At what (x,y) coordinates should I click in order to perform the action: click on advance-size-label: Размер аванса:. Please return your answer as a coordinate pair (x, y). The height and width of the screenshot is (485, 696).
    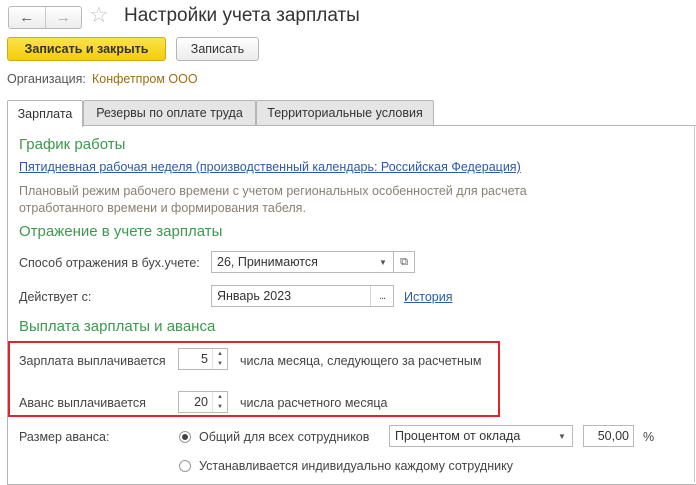
    Looking at the image, I should click on (64, 437).